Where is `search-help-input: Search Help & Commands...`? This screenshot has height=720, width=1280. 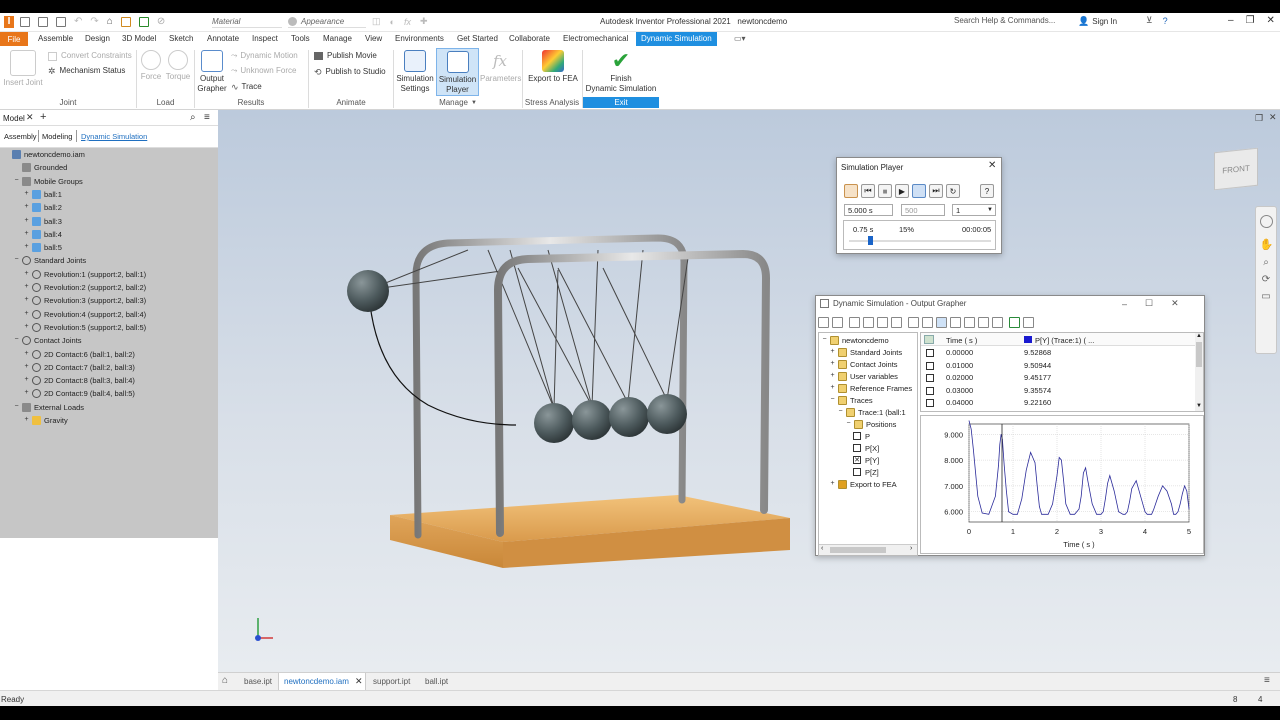
search-help-input: Search Help & Commands... is located at coordinates (1013, 22).